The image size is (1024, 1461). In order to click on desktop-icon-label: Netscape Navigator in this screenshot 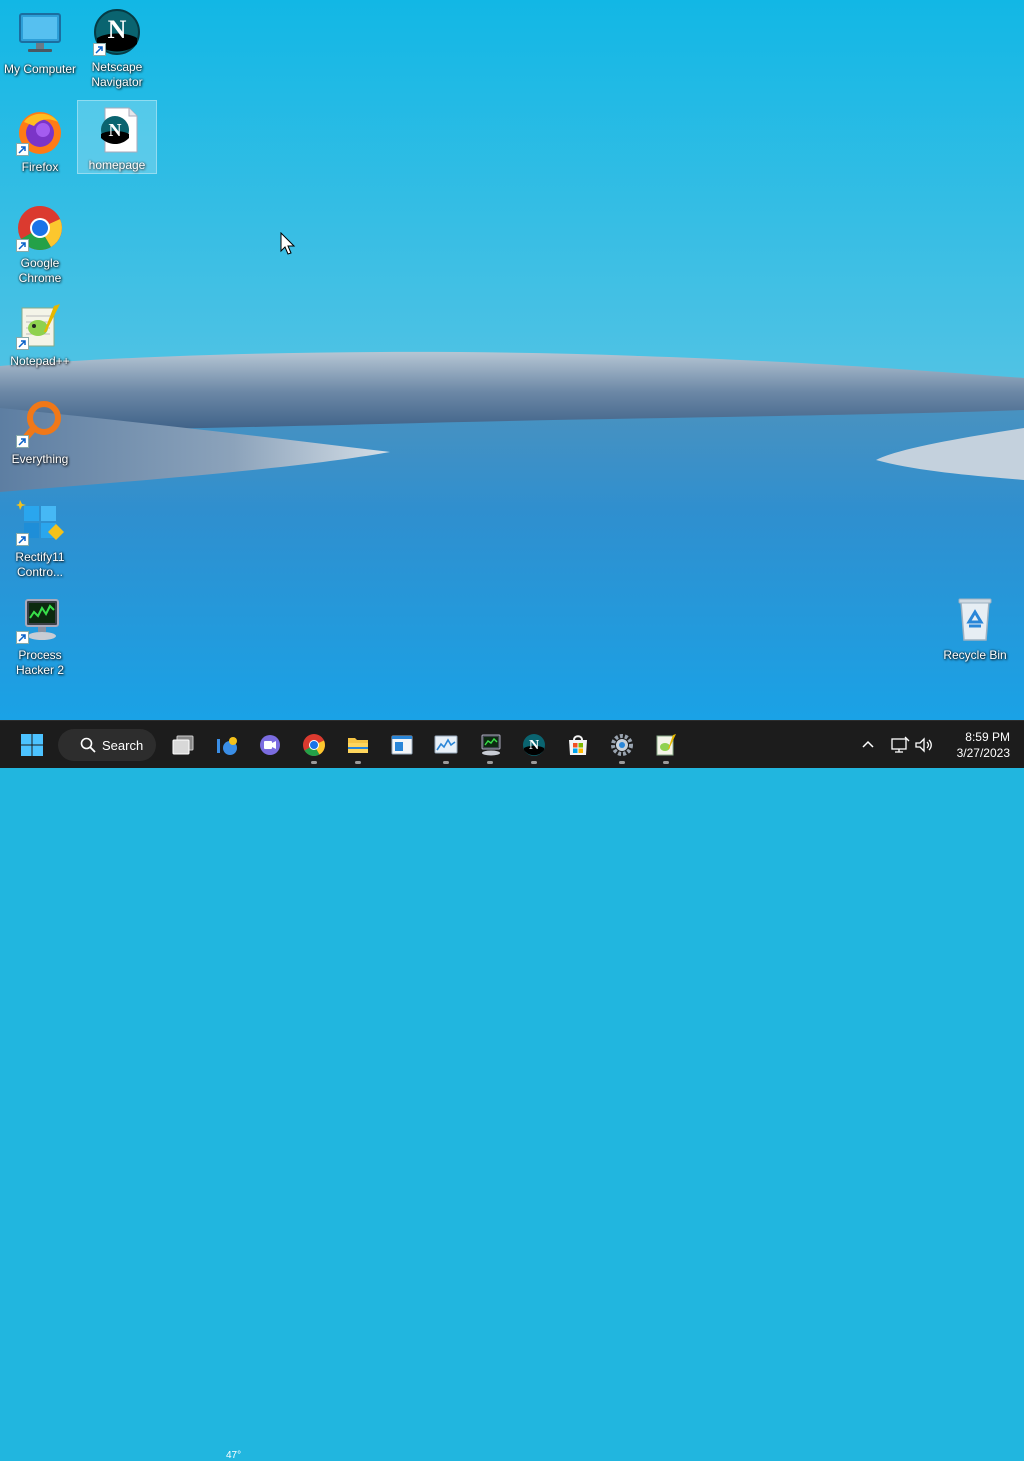, I will do `click(117, 74)`.